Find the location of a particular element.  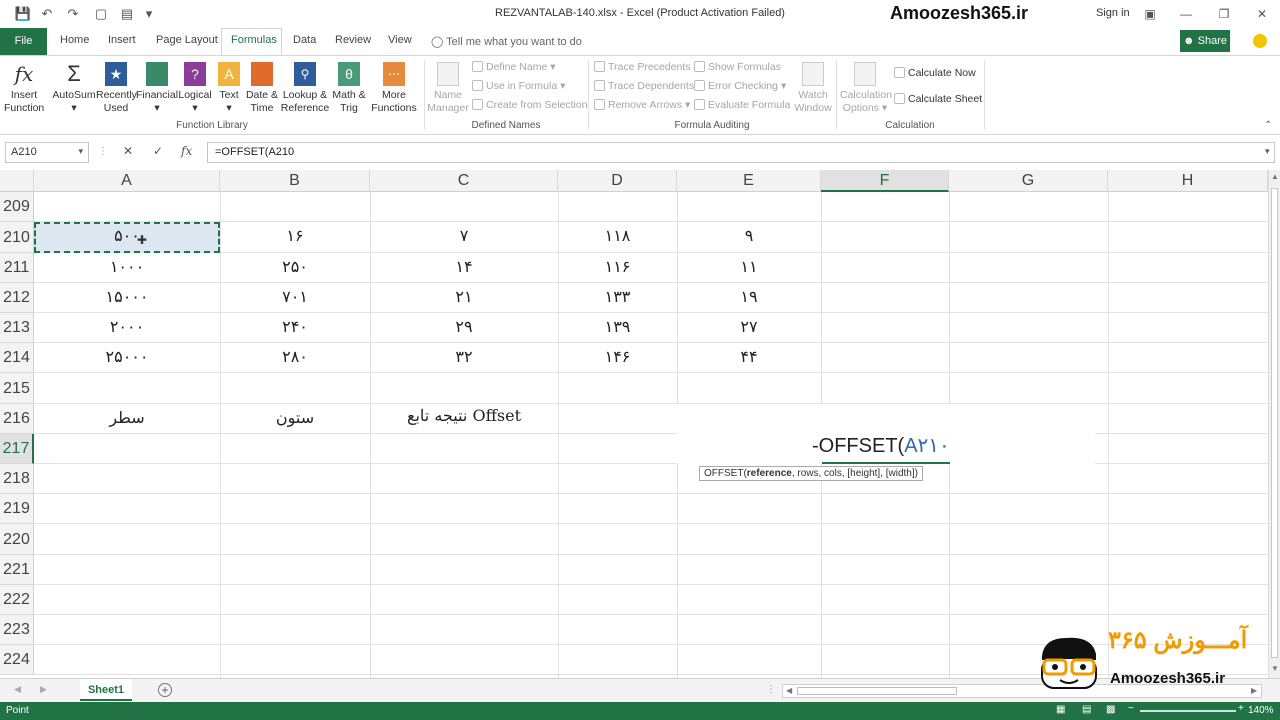

logical-button: ? Logical ▾ is located at coordinates (195, 88).